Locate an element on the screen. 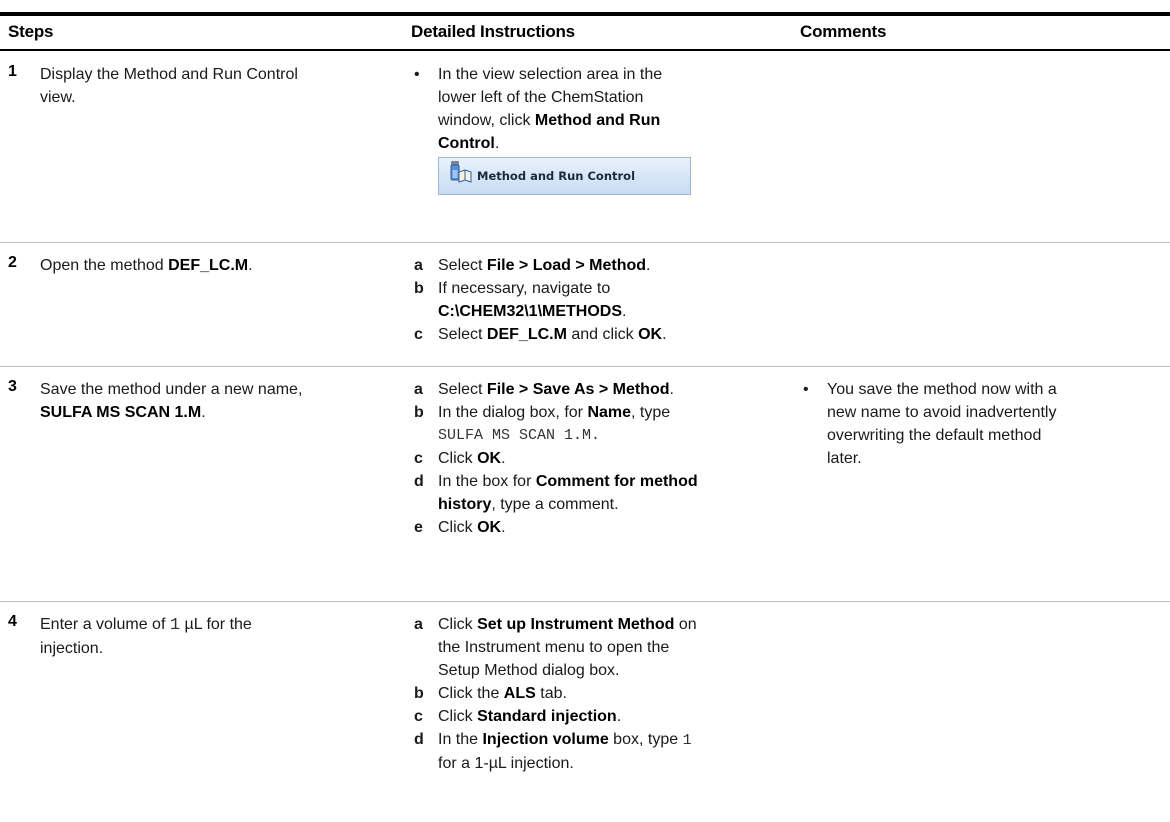 The image size is (1170, 822). instruction-bold: history is located at coordinates (465, 504).